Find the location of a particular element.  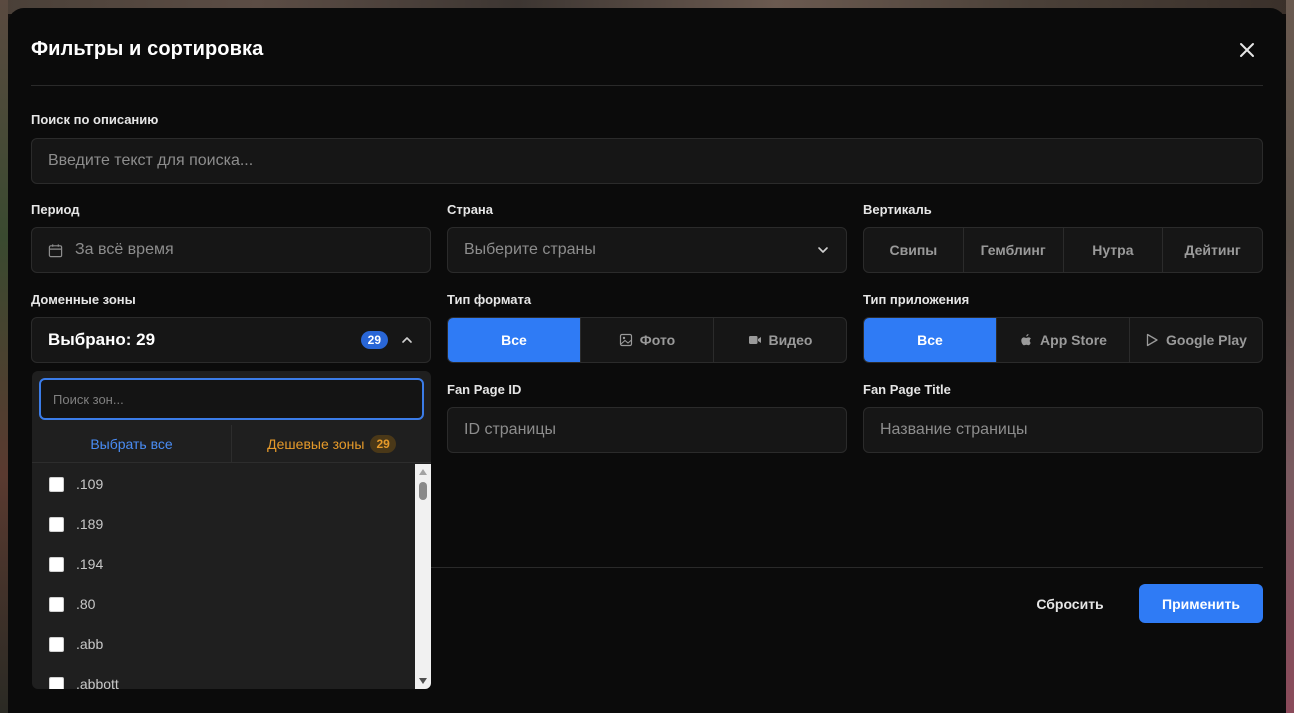

zone-search-input is located at coordinates (231, 399).